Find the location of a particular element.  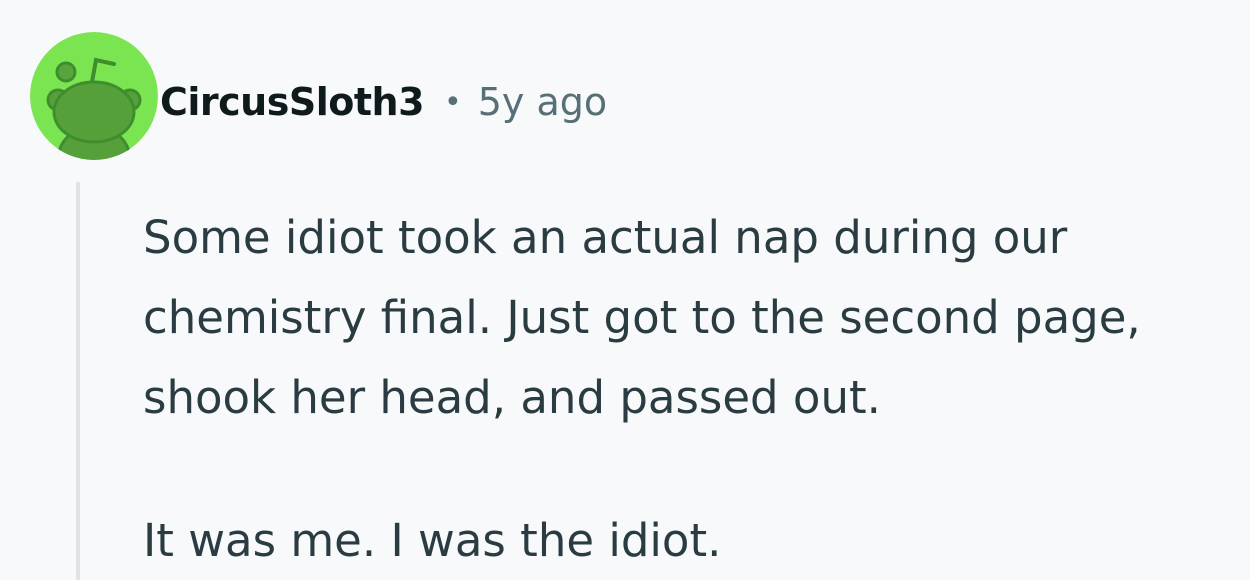

comment-paragraph: It was me. I was the idiot. is located at coordinates (432, 540).